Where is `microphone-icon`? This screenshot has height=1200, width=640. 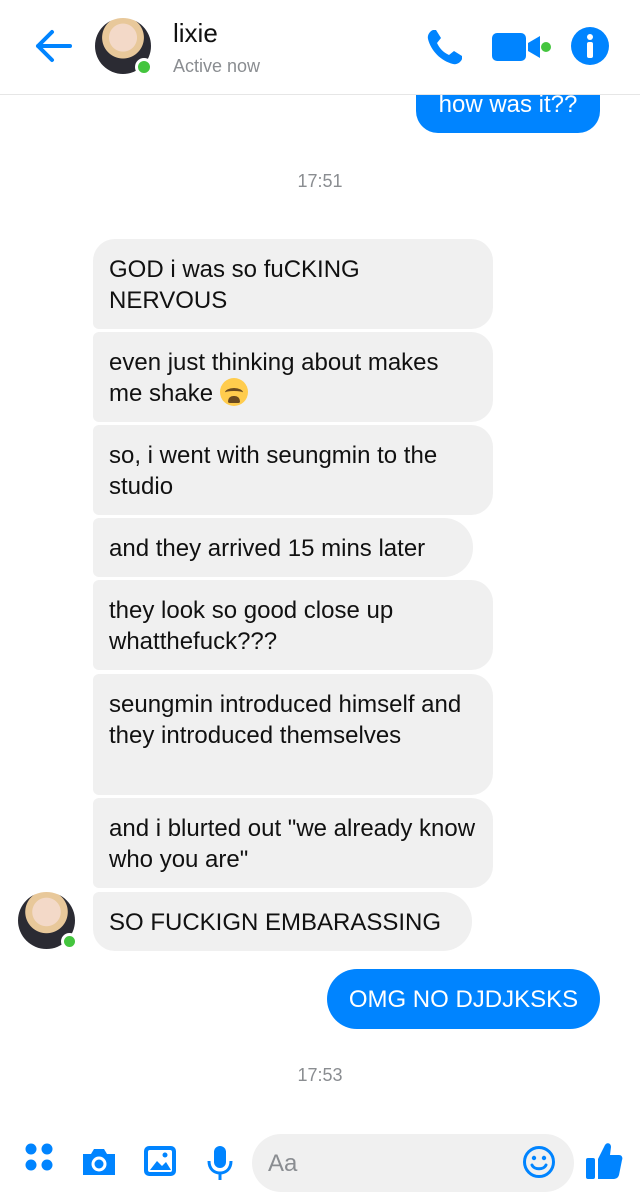 microphone-icon is located at coordinates (220, 1163).